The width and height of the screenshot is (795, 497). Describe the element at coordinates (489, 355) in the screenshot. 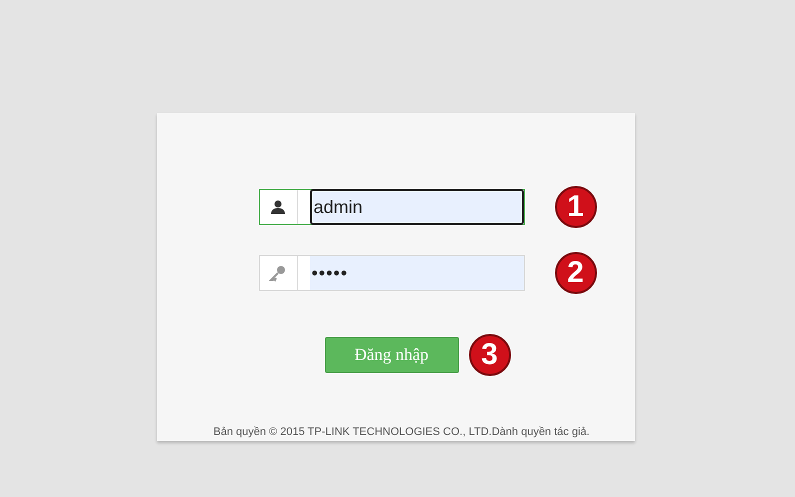

I see `step-number: 3` at that location.